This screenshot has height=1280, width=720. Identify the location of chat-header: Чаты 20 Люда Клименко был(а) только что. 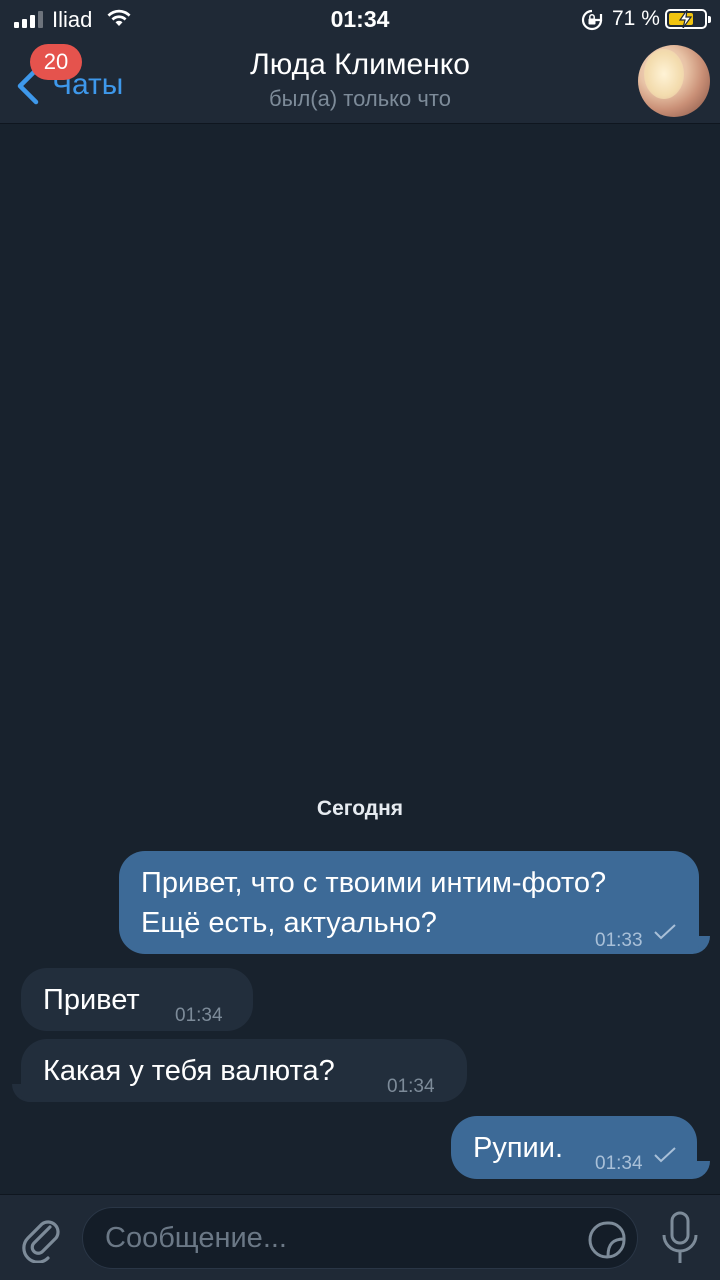
(360, 82).